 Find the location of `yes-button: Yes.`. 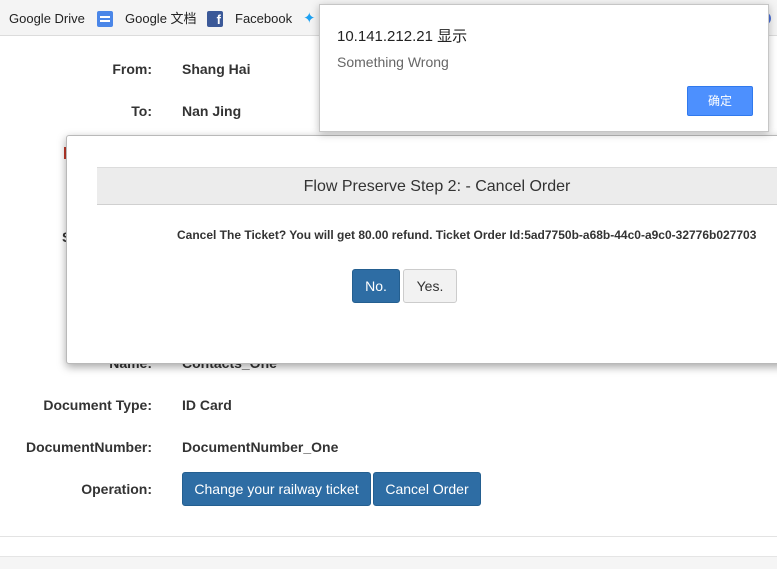

yes-button: Yes. is located at coordinates (430, 286).